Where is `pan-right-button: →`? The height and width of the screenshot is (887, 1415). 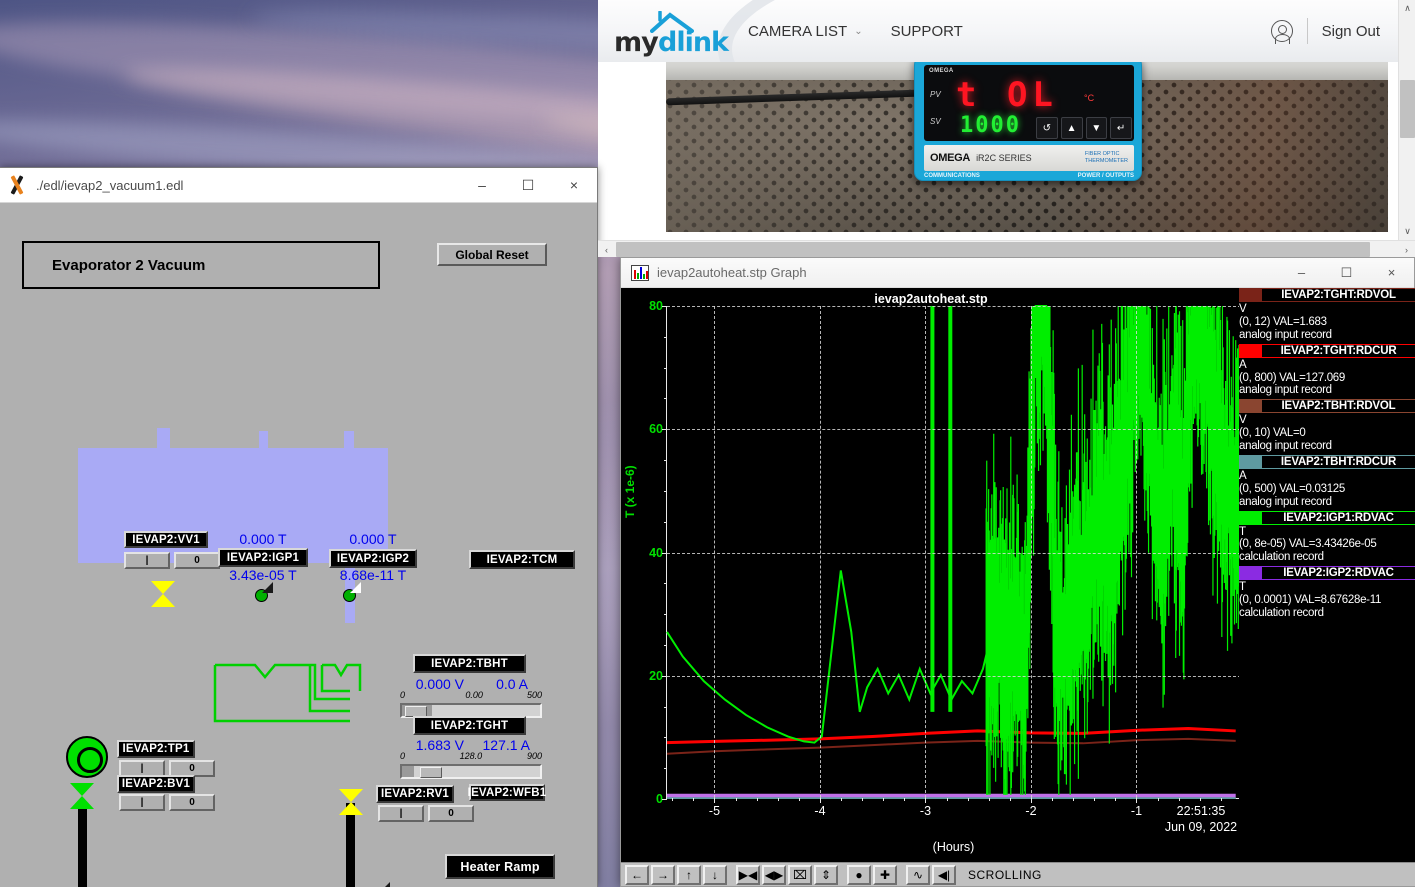
pan-right-button: → is located at coordinates (663, 874).